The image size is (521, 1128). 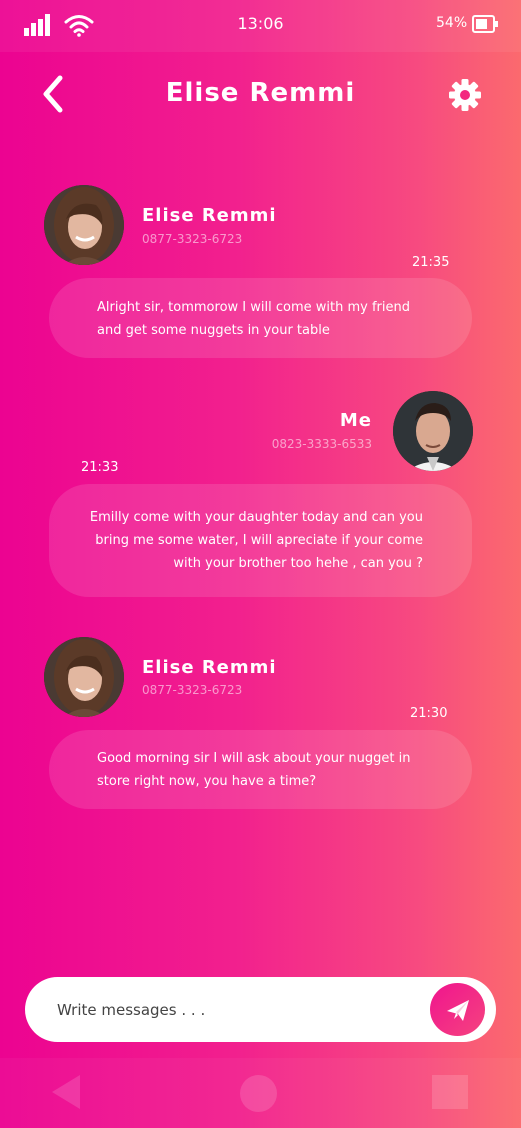 I want to click on nav-back-icon, so click(x=67, y=1092).